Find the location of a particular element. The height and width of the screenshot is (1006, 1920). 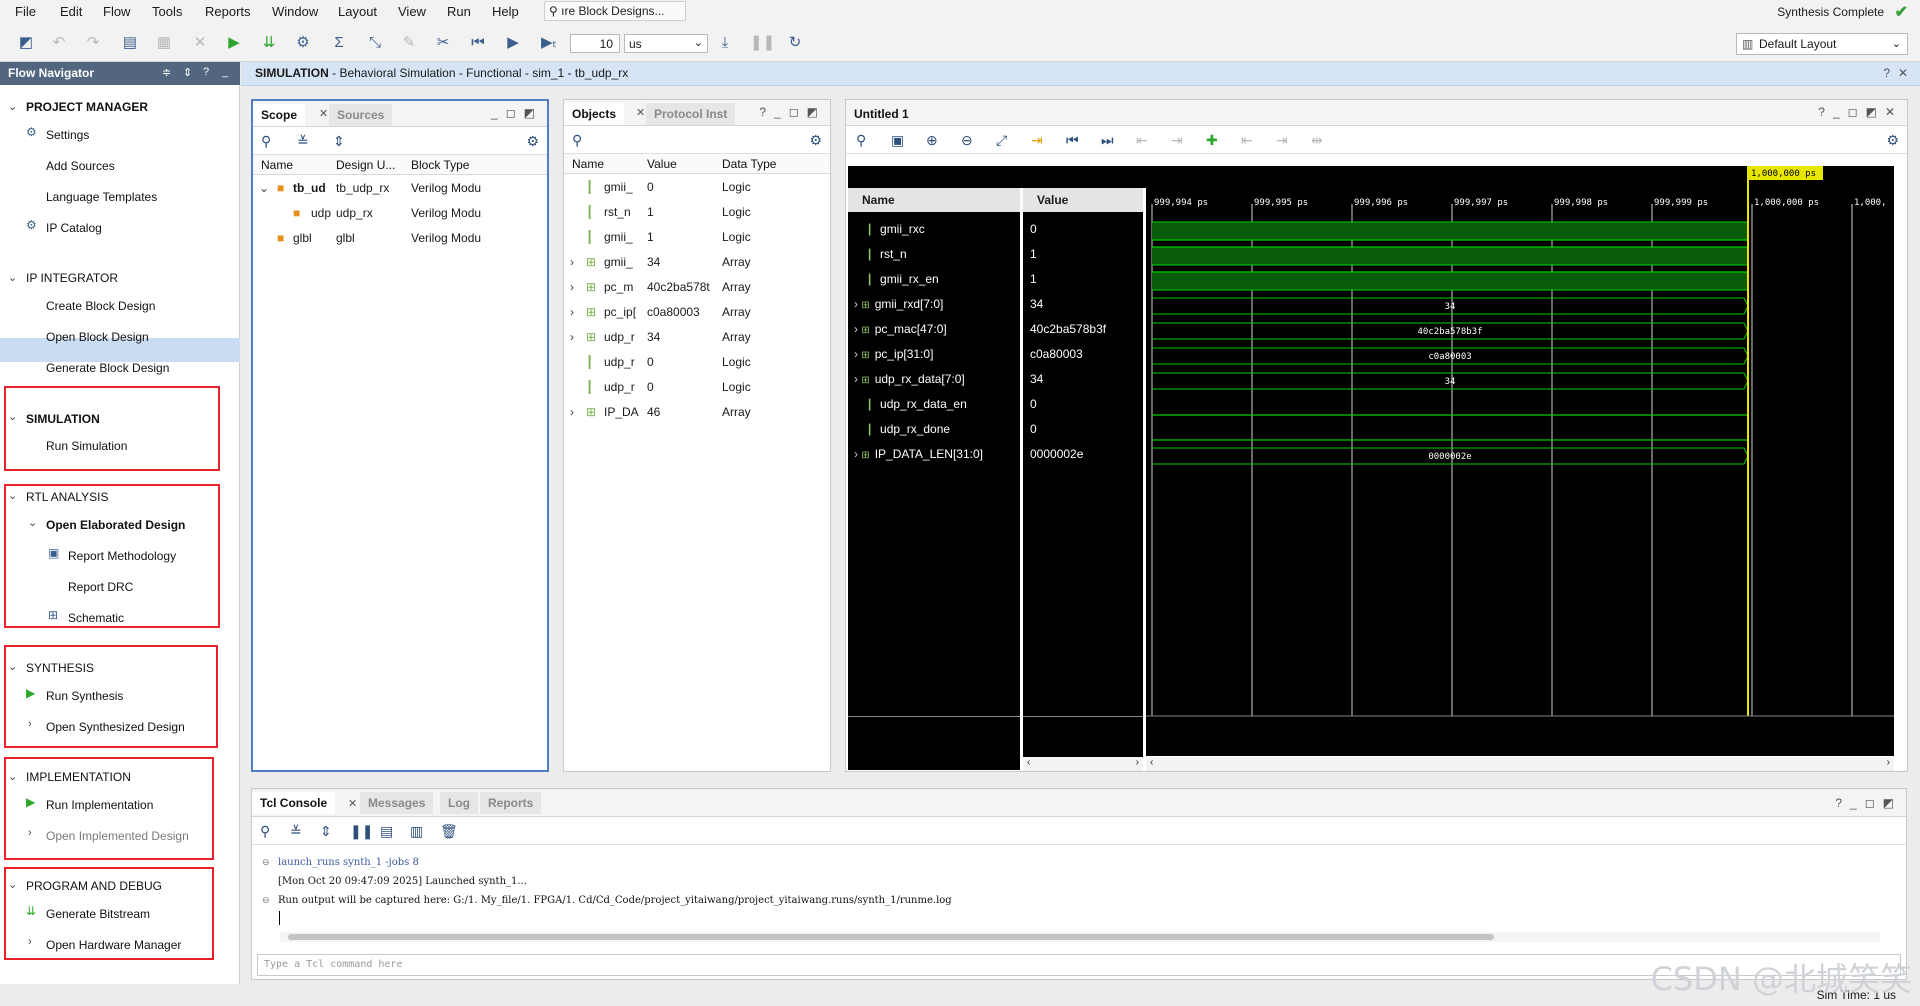

table-row: ┃ gmii_ 1 Logic is located at coordinates (697, 237).